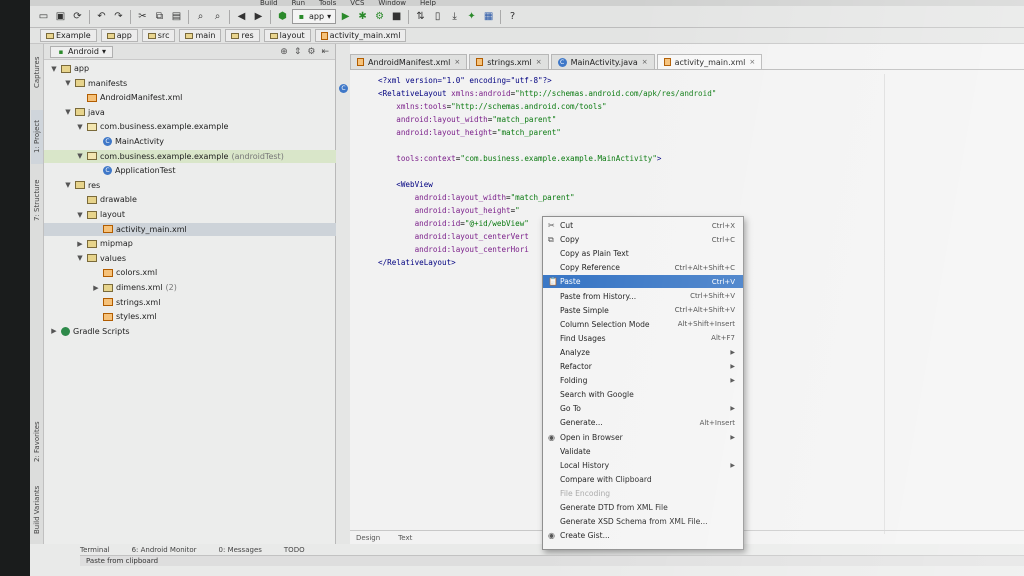  I want to click on run-icon: ▶, so click(345, 16).